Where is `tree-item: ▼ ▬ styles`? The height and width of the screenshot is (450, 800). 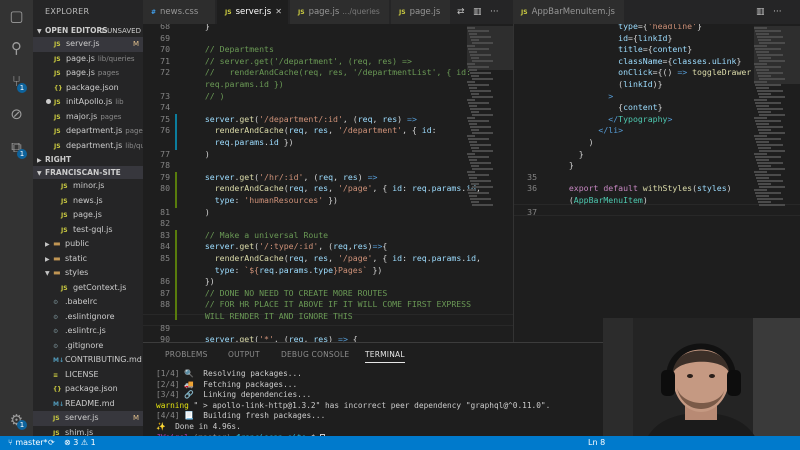 tree-item: ▼ ▬ styles is located at coordinates (88, 273).